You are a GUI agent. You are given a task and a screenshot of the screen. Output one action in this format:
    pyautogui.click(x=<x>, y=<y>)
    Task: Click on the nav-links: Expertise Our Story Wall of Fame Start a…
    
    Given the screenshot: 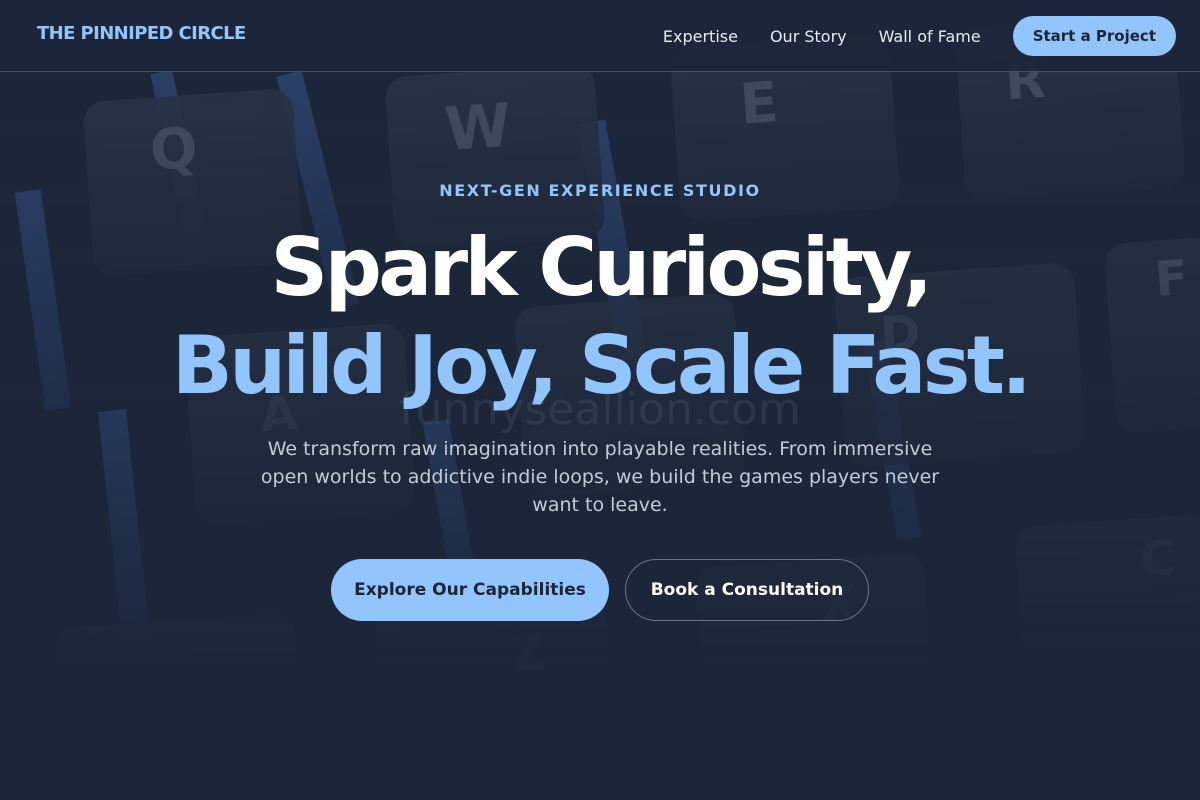 What is the action you would take?
    pyautogui.click(x=919, y=36)
    